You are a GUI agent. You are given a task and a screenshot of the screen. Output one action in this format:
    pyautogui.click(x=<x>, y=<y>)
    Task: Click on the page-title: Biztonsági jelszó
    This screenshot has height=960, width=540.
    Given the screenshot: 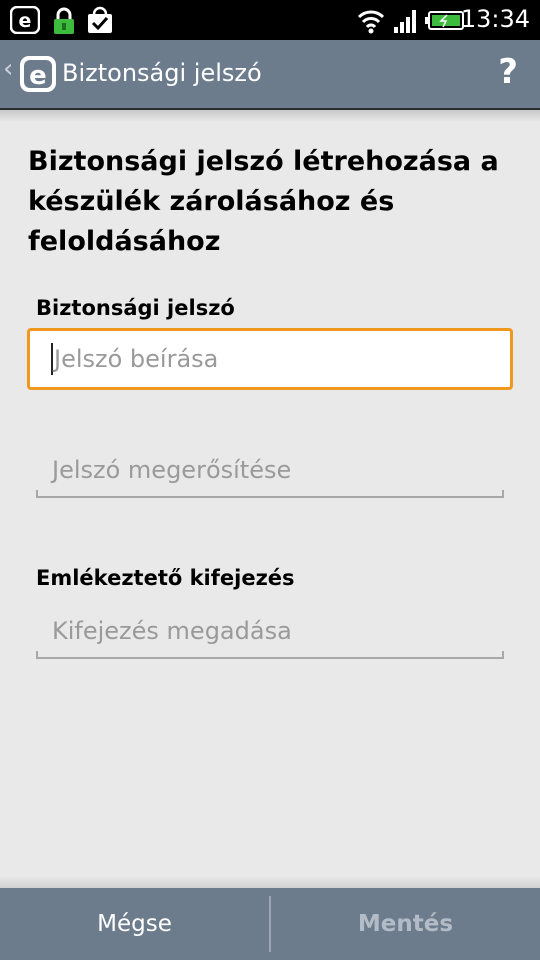 What is the action you would take?
    pyautogui.click(x=162, y=73)
    